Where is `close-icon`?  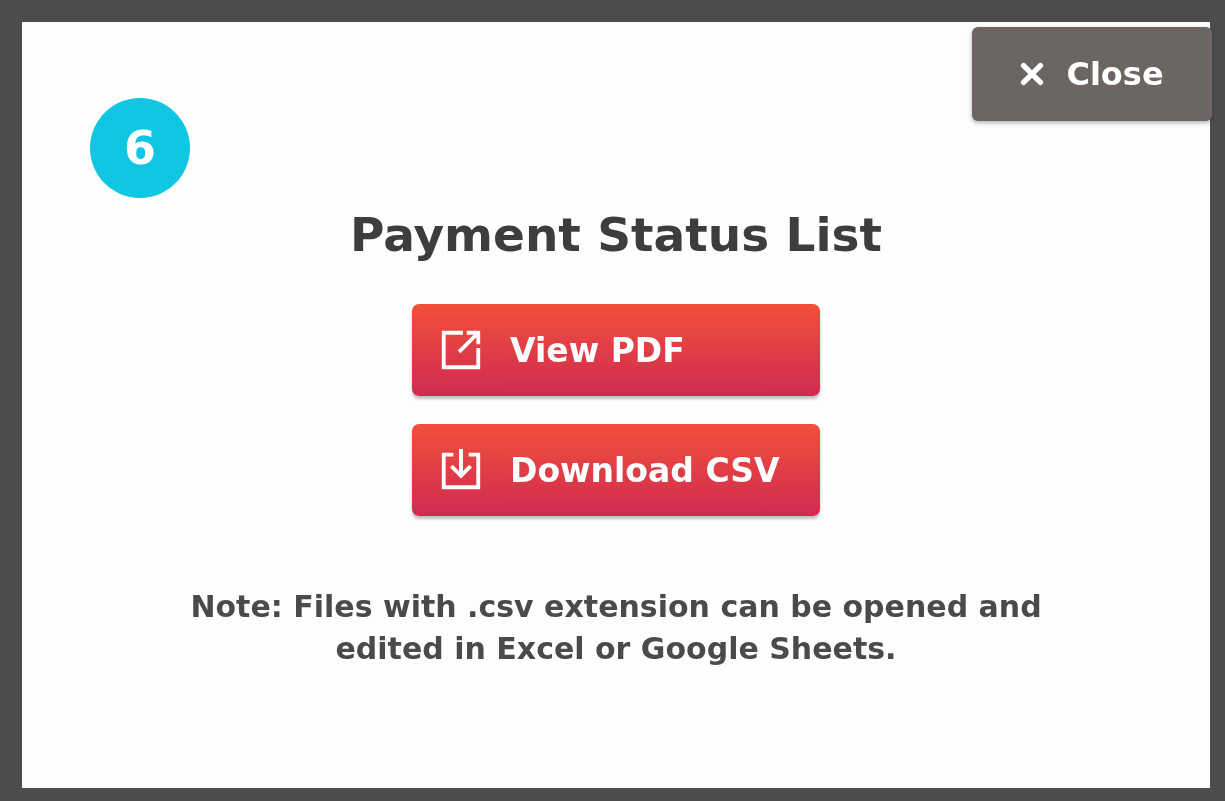 close-icon is located at coordinates (1032, 74).